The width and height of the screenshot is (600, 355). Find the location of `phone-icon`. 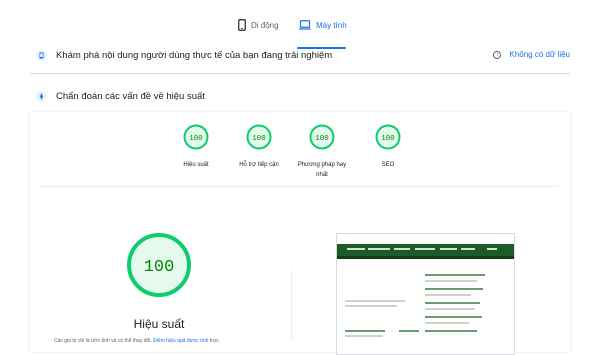

phone-icon is located at coordinates (242, 25).